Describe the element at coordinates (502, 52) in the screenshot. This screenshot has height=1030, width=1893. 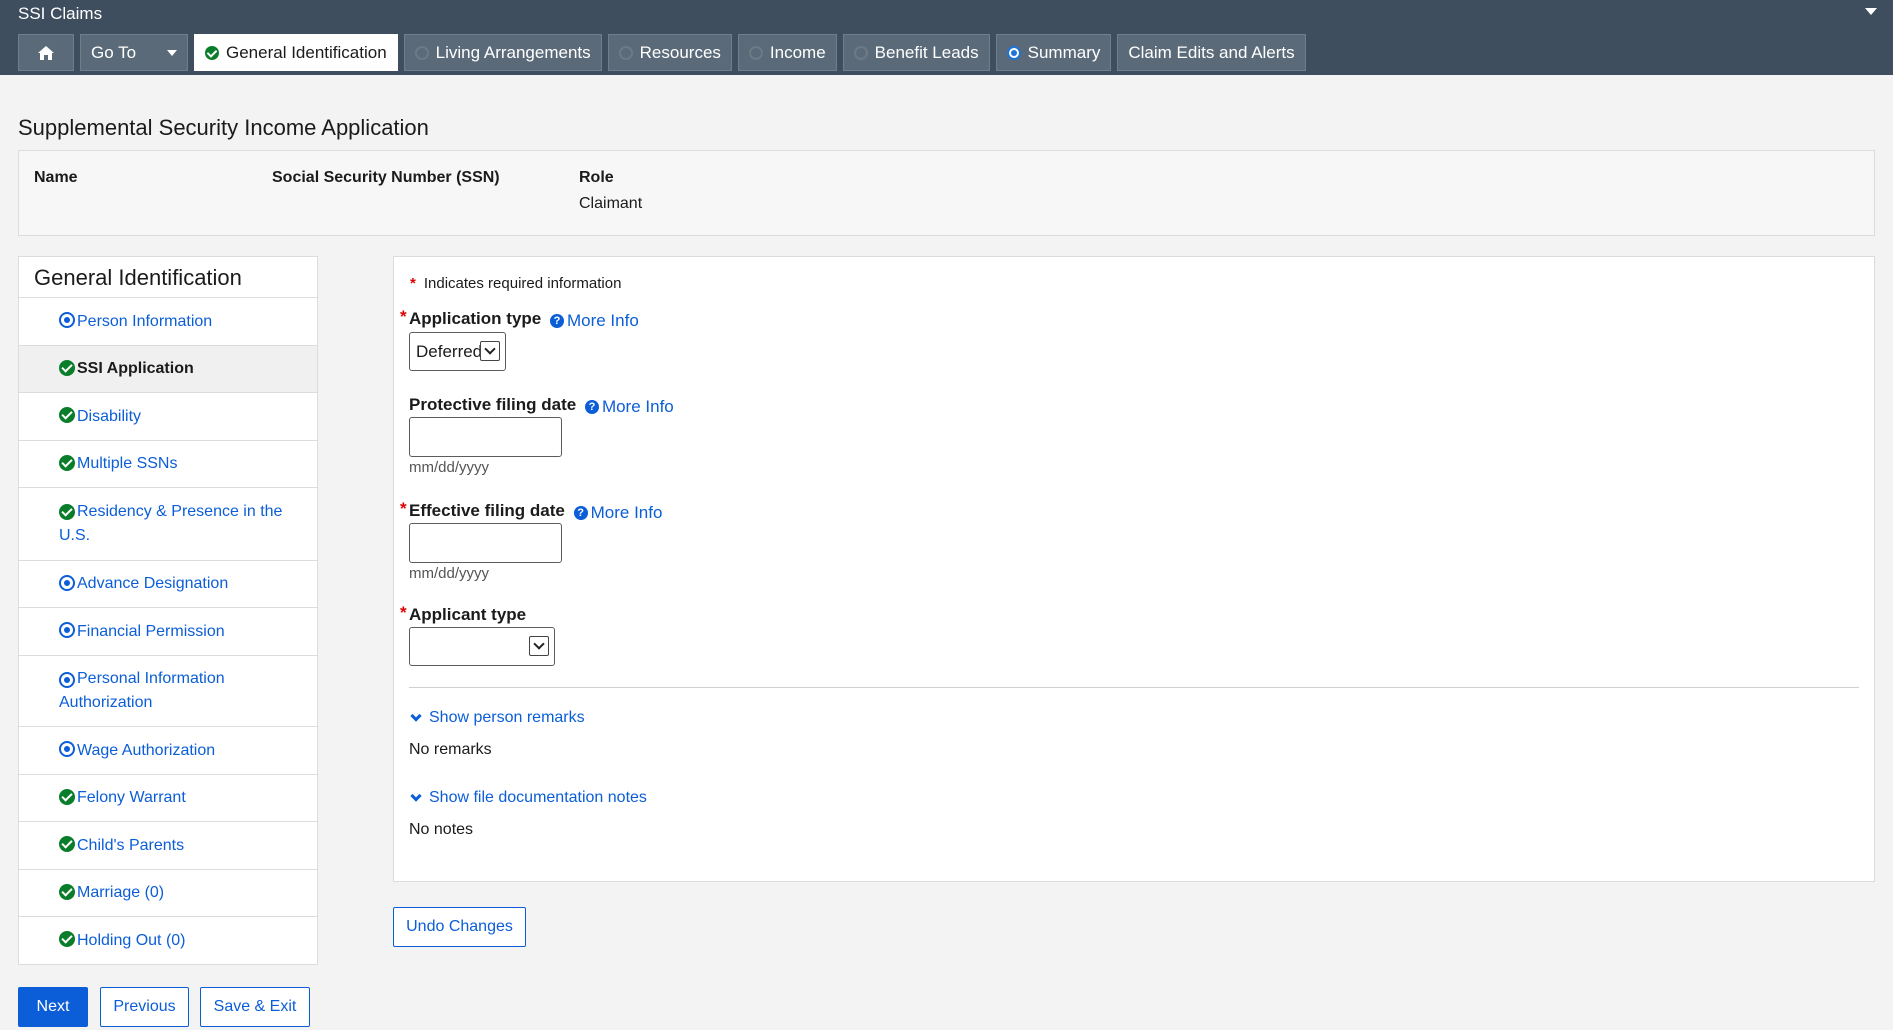
I see `tab-living-arrangements: Living Arrangements` at that location.